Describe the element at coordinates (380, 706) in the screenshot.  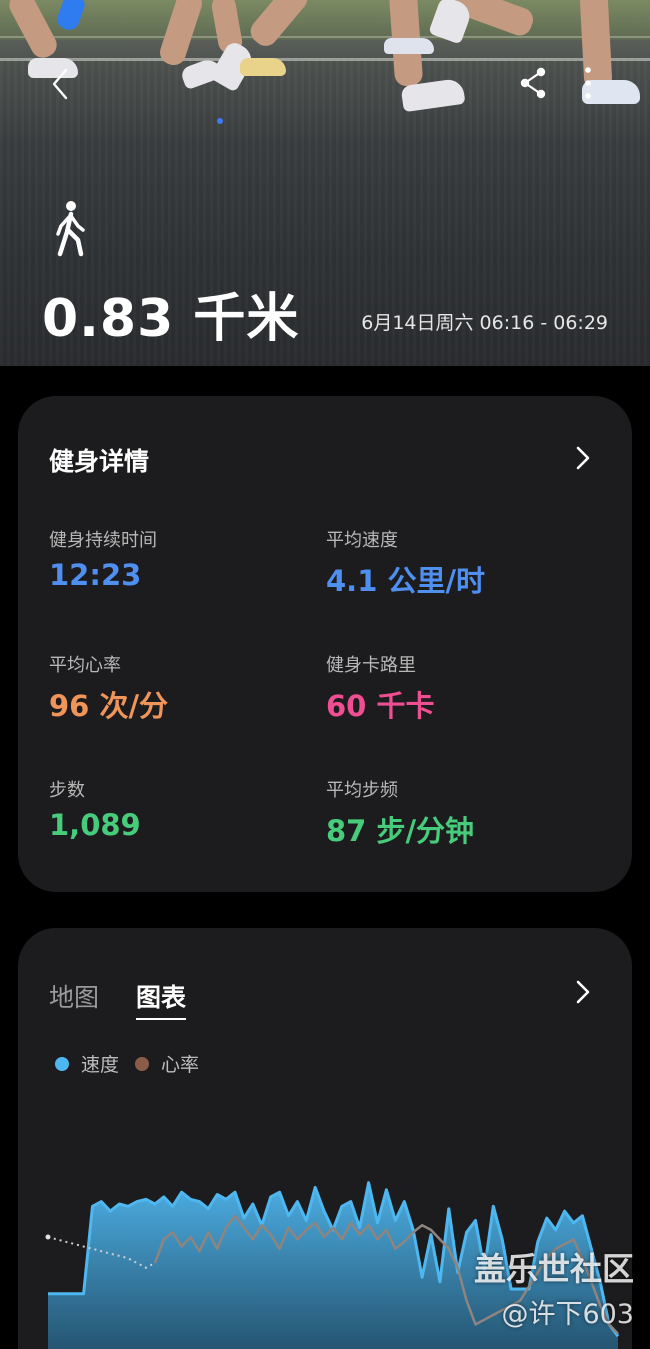
I see `stat-calories-value: 60 千卡` at that location.